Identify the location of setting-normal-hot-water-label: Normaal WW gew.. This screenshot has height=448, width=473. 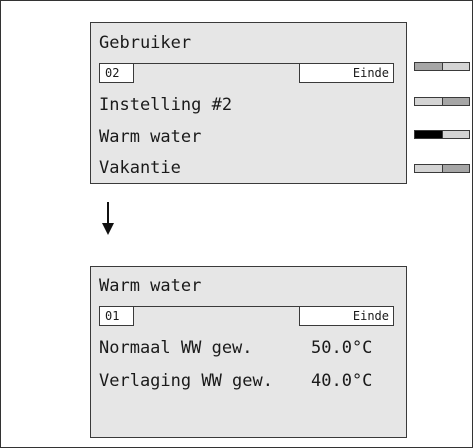
(176, 348).